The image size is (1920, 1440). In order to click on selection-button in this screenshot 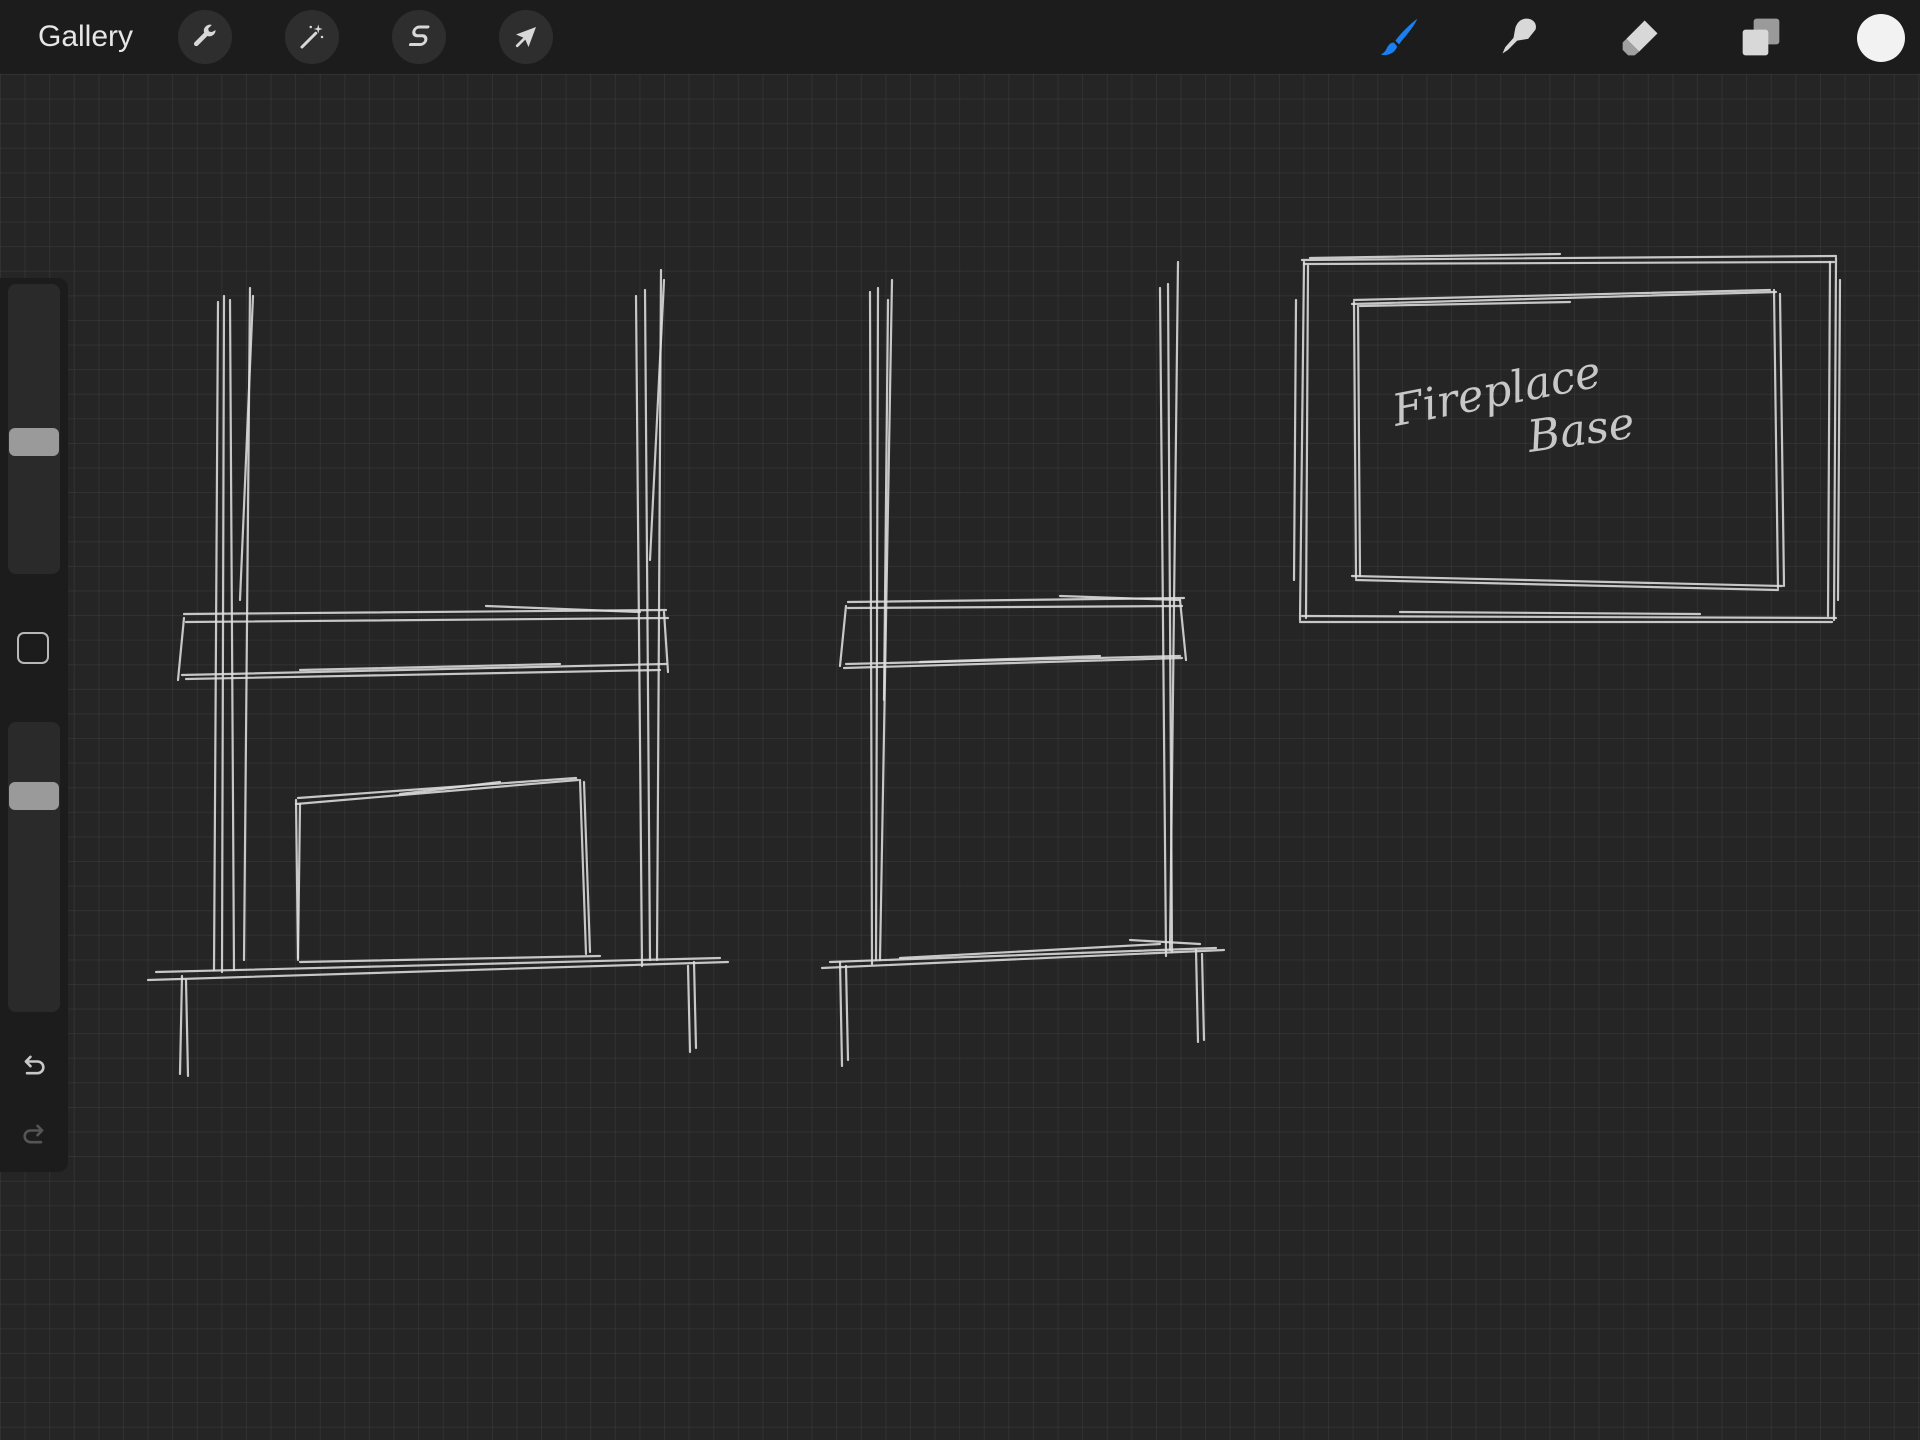, I will do `click(419, 37)`.